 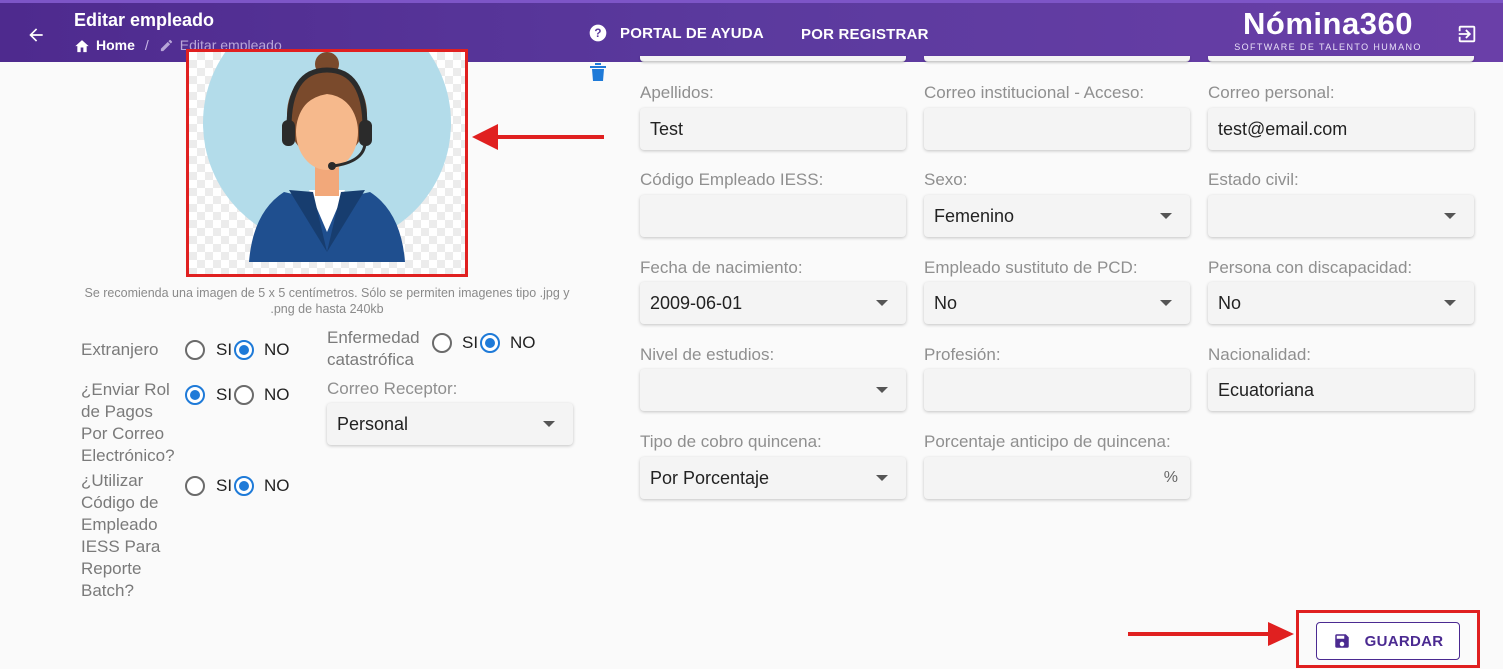 I want to click on correo-institucional-input, so click(x=1057, y=129).